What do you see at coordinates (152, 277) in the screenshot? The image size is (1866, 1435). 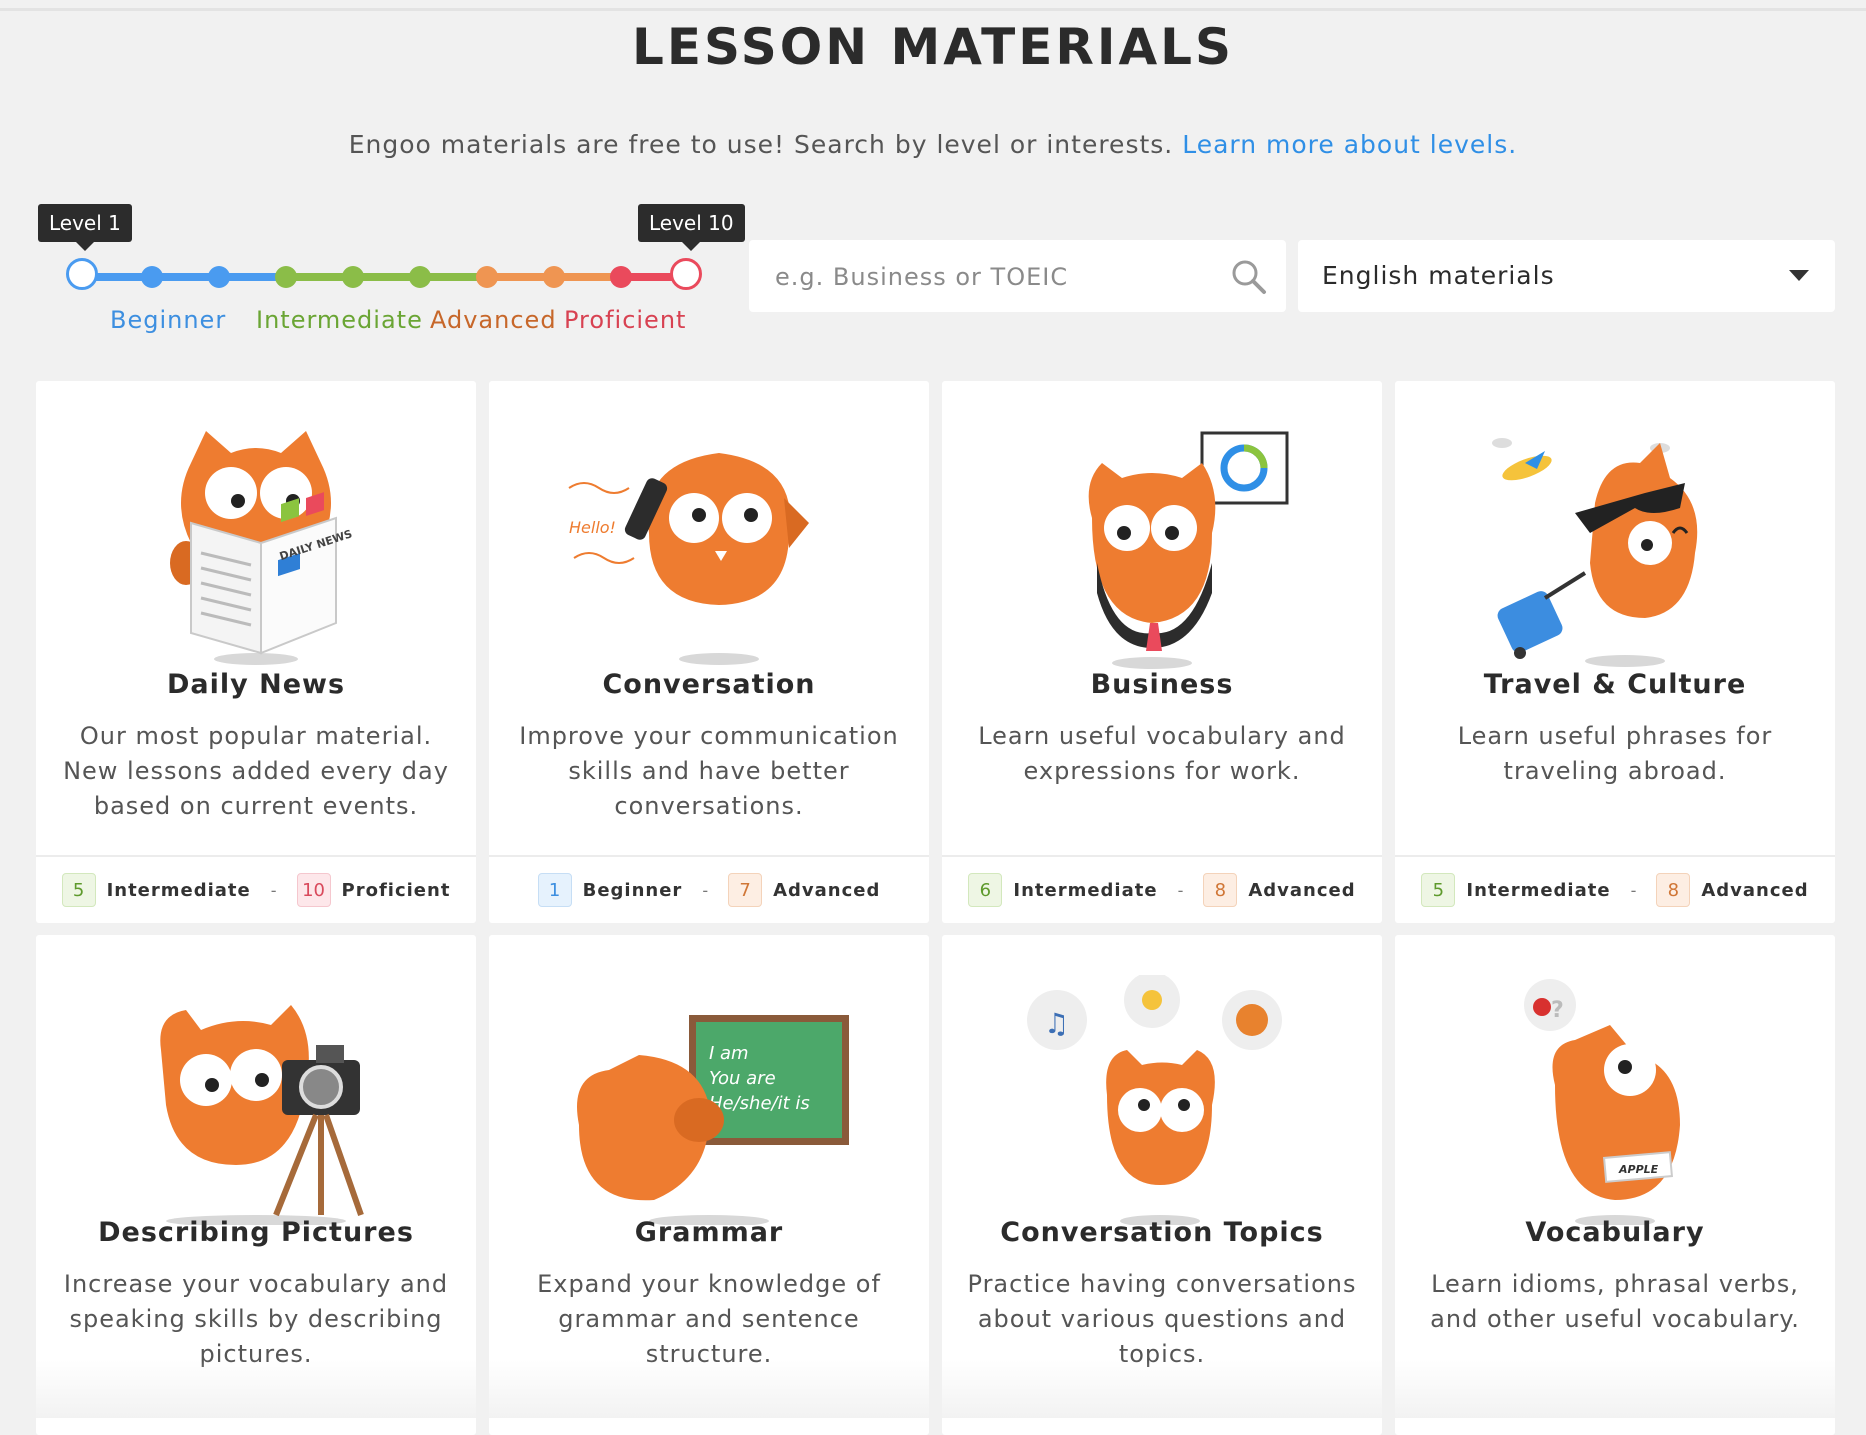 I see `level-2-stop` at bounding box center [152, 277].